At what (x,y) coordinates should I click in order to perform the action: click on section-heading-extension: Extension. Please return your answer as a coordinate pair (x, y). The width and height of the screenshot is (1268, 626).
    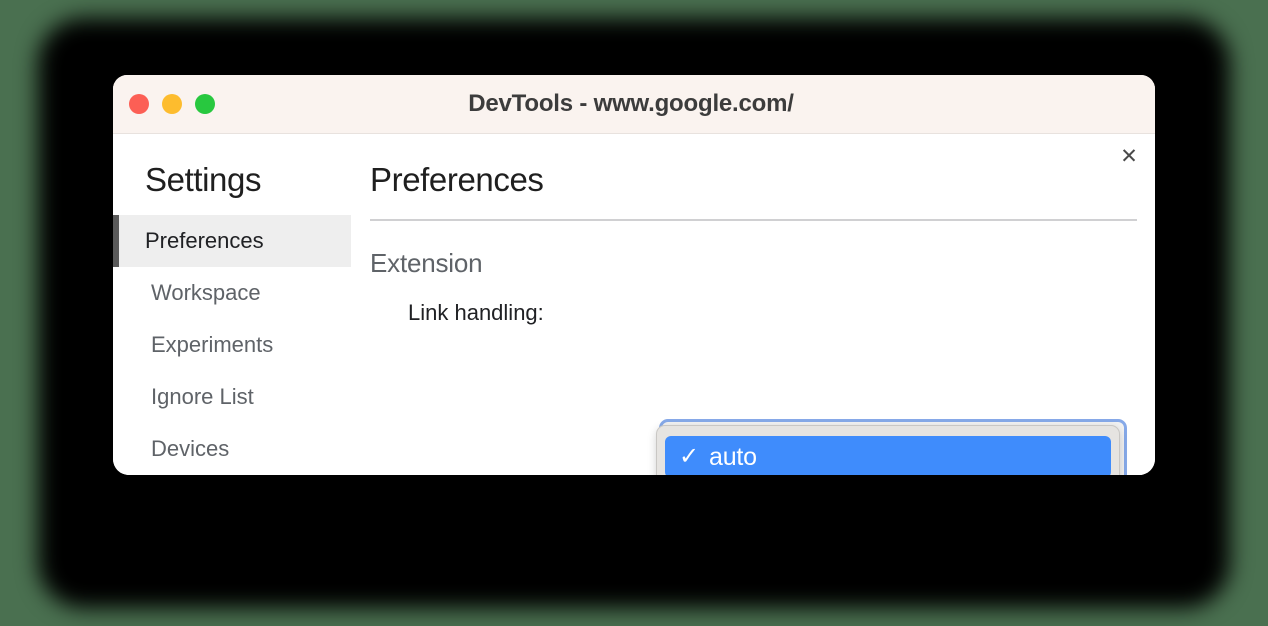
    Looking at the image, I should click on (426, 263).